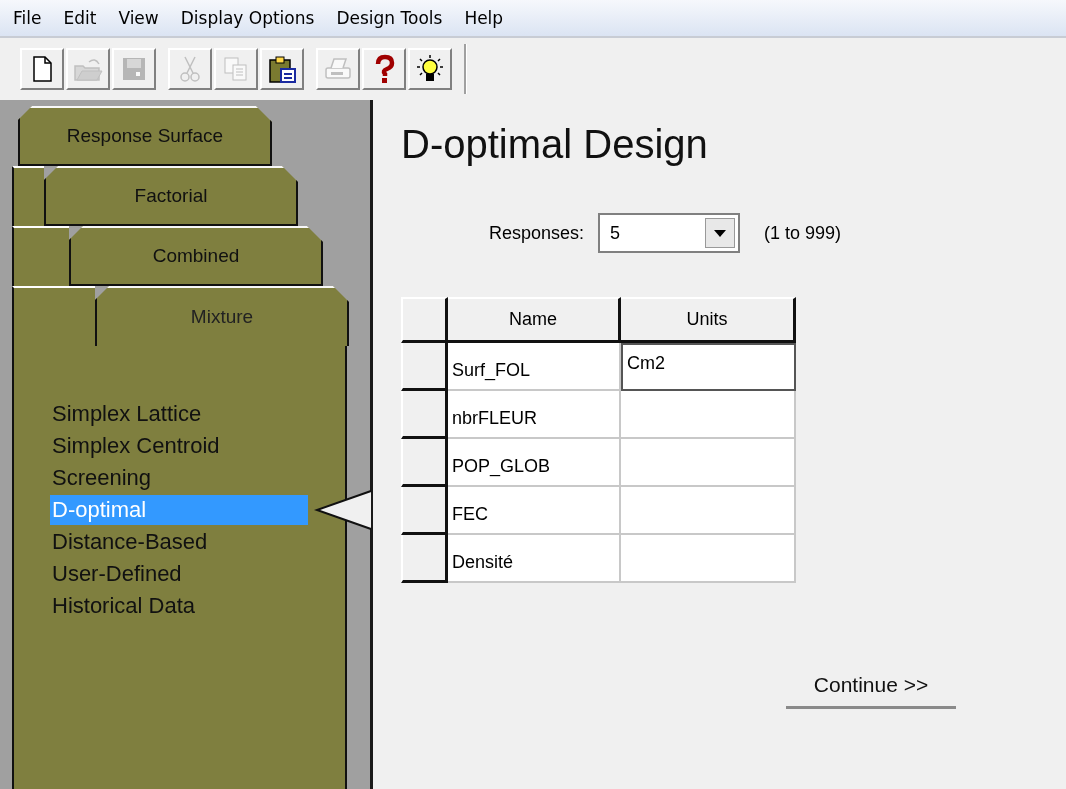 The height and width of the screenshot is (789, 1066). What do you see at coordinates (145, 136) in the screenshot?
I see `design-tab: Response Surface` at bounding box center [145, 136].